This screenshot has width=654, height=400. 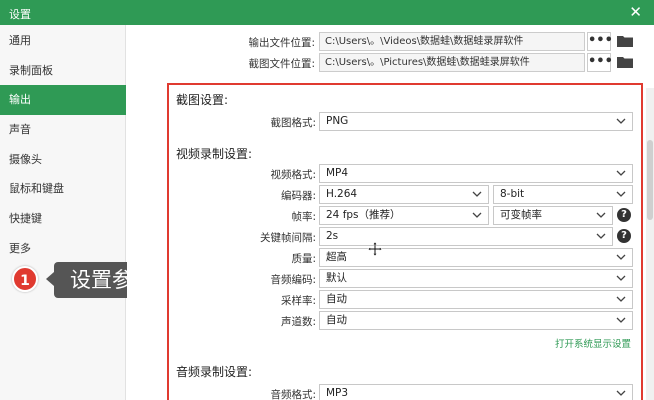 What do you see at coordinates (287, 238) in the screenshot?
I see `keyframe-label: 关键帧间隔:` at bounding box center [287, 238].